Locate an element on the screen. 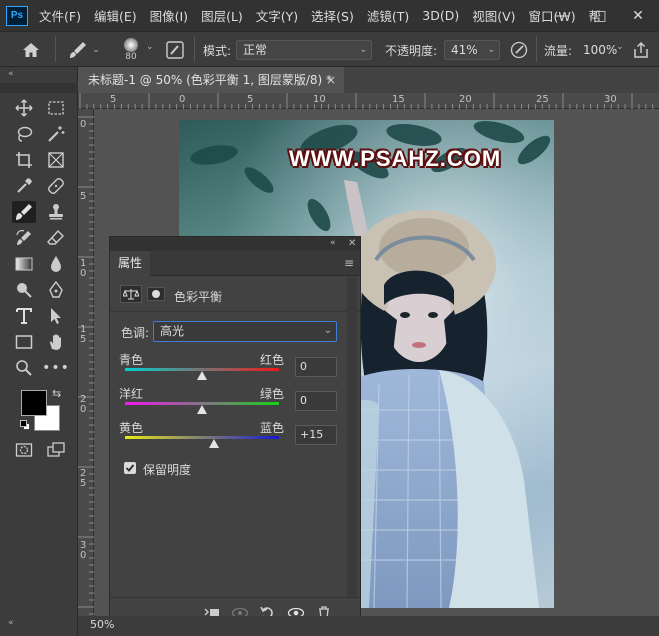  document-tab-title: 未标题-1 @ 50% (色彩平衡 1, 图层蒙版/8) * is located at coordinates (210, 80).